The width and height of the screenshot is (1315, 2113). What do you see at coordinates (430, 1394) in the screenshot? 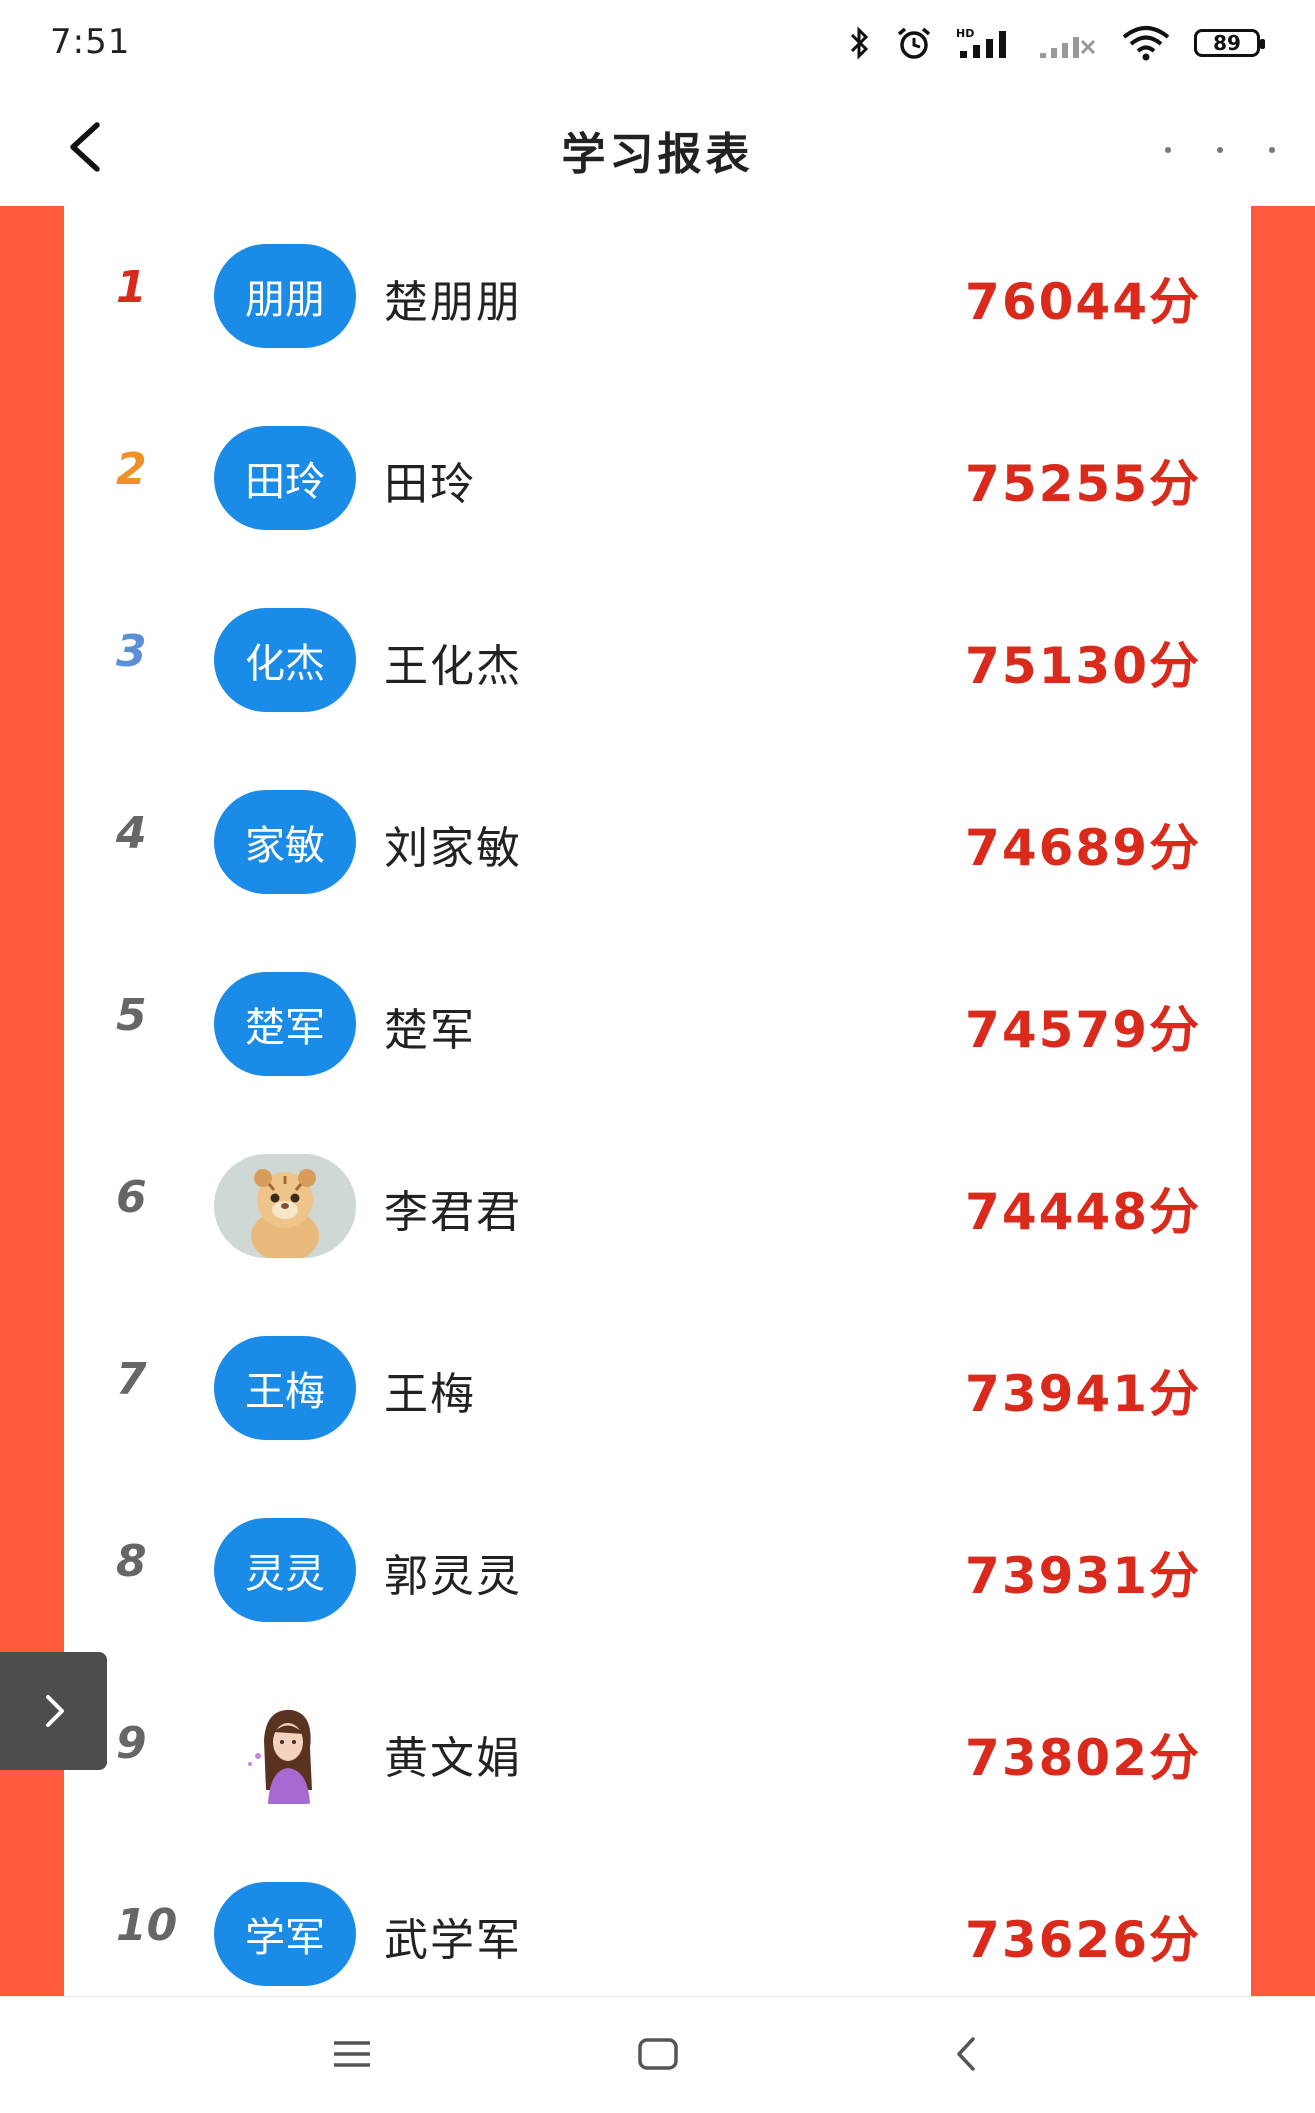
I see `member-name: 王梅` at bounding box center [430, 1394].